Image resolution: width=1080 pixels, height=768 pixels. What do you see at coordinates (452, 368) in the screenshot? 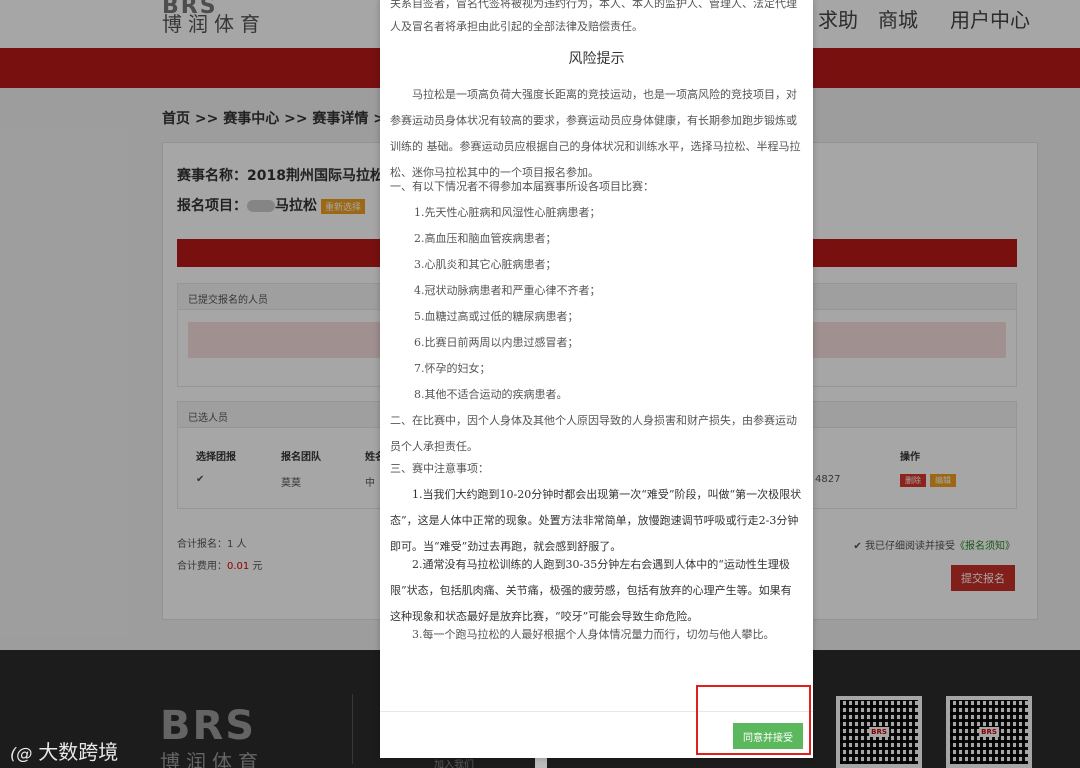
I see `condition-7: 7.怀孕的妇女；` at bounding box center [452, 368].